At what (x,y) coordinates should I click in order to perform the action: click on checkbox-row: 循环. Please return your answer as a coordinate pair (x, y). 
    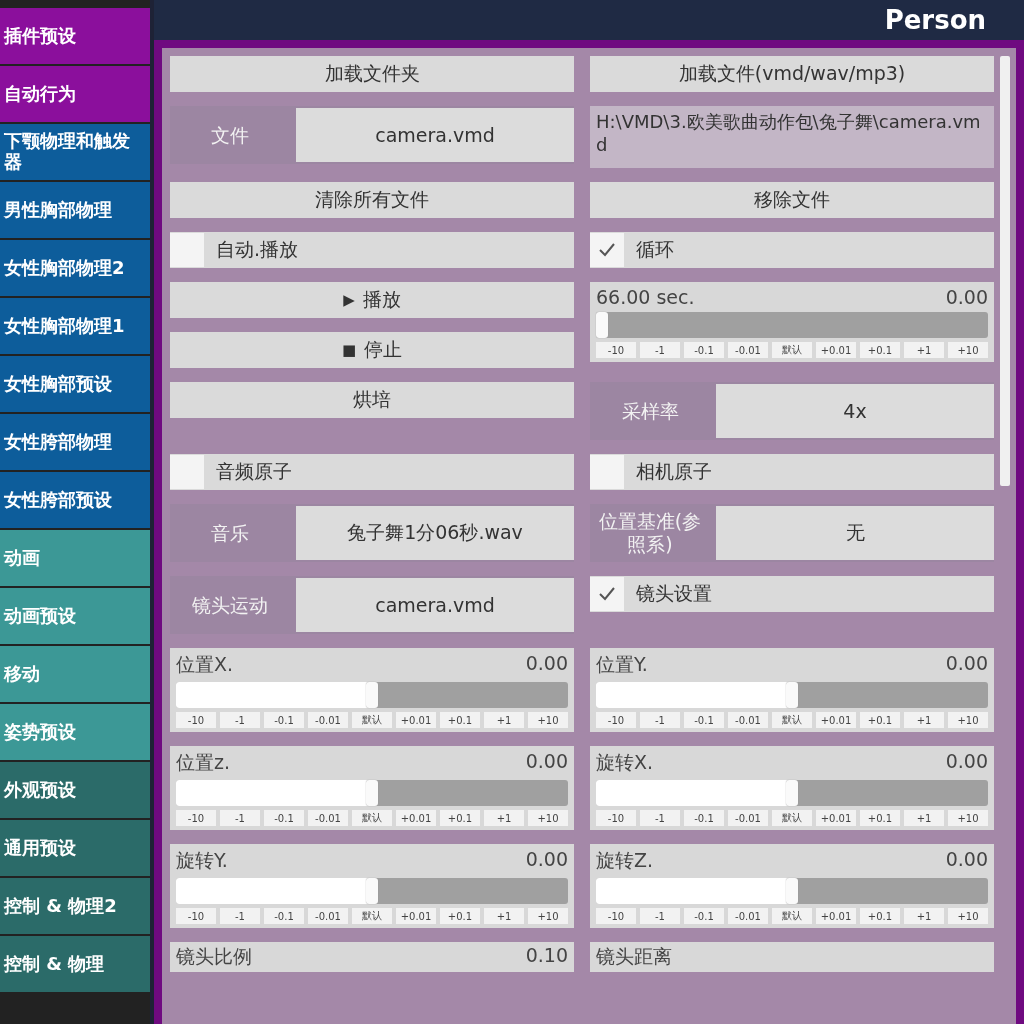
    Looking at the image, I should click on (792, 250).